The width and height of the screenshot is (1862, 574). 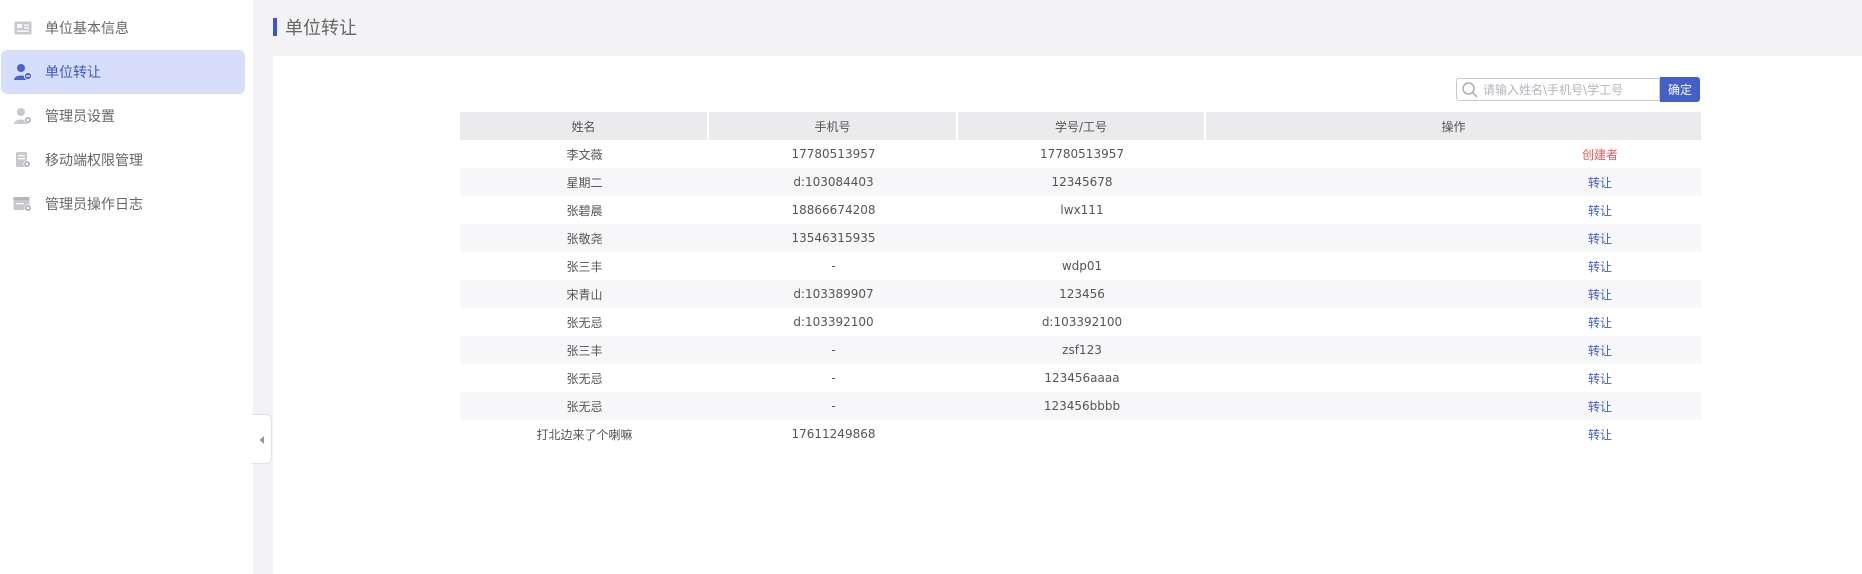 What do you see at coordinates (584, 182) in the screenshot?
I see `cell-name: 星期二` at bounding box center [584, 182].